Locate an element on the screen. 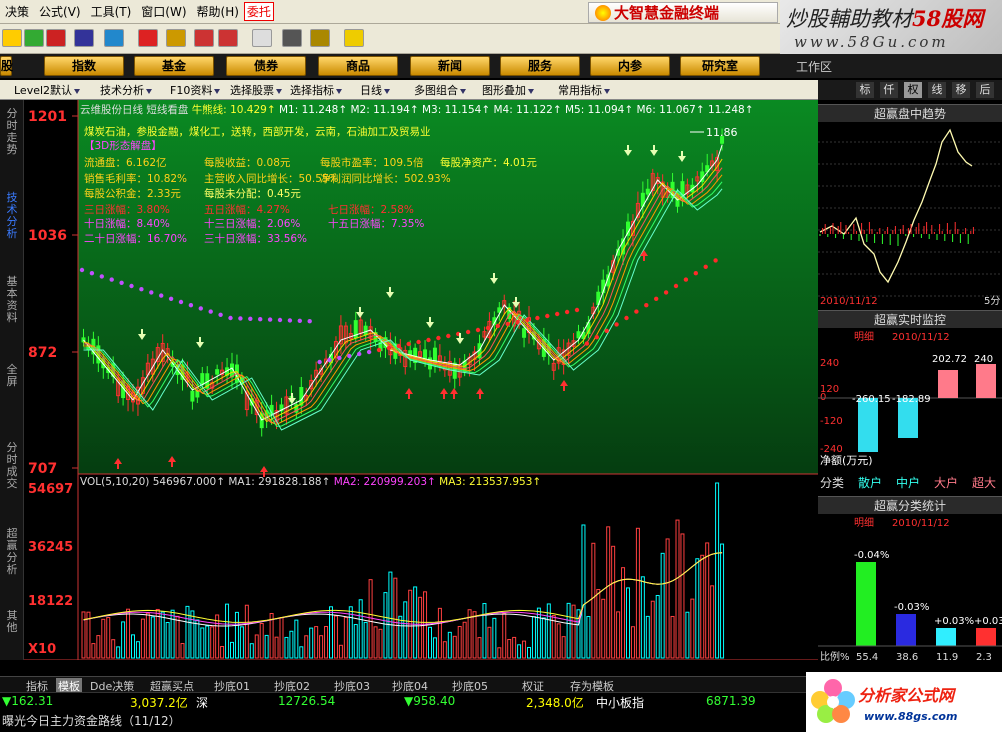 The image size is (1002, 732). menu-item: 决策 is located at coordinates (17, 11).